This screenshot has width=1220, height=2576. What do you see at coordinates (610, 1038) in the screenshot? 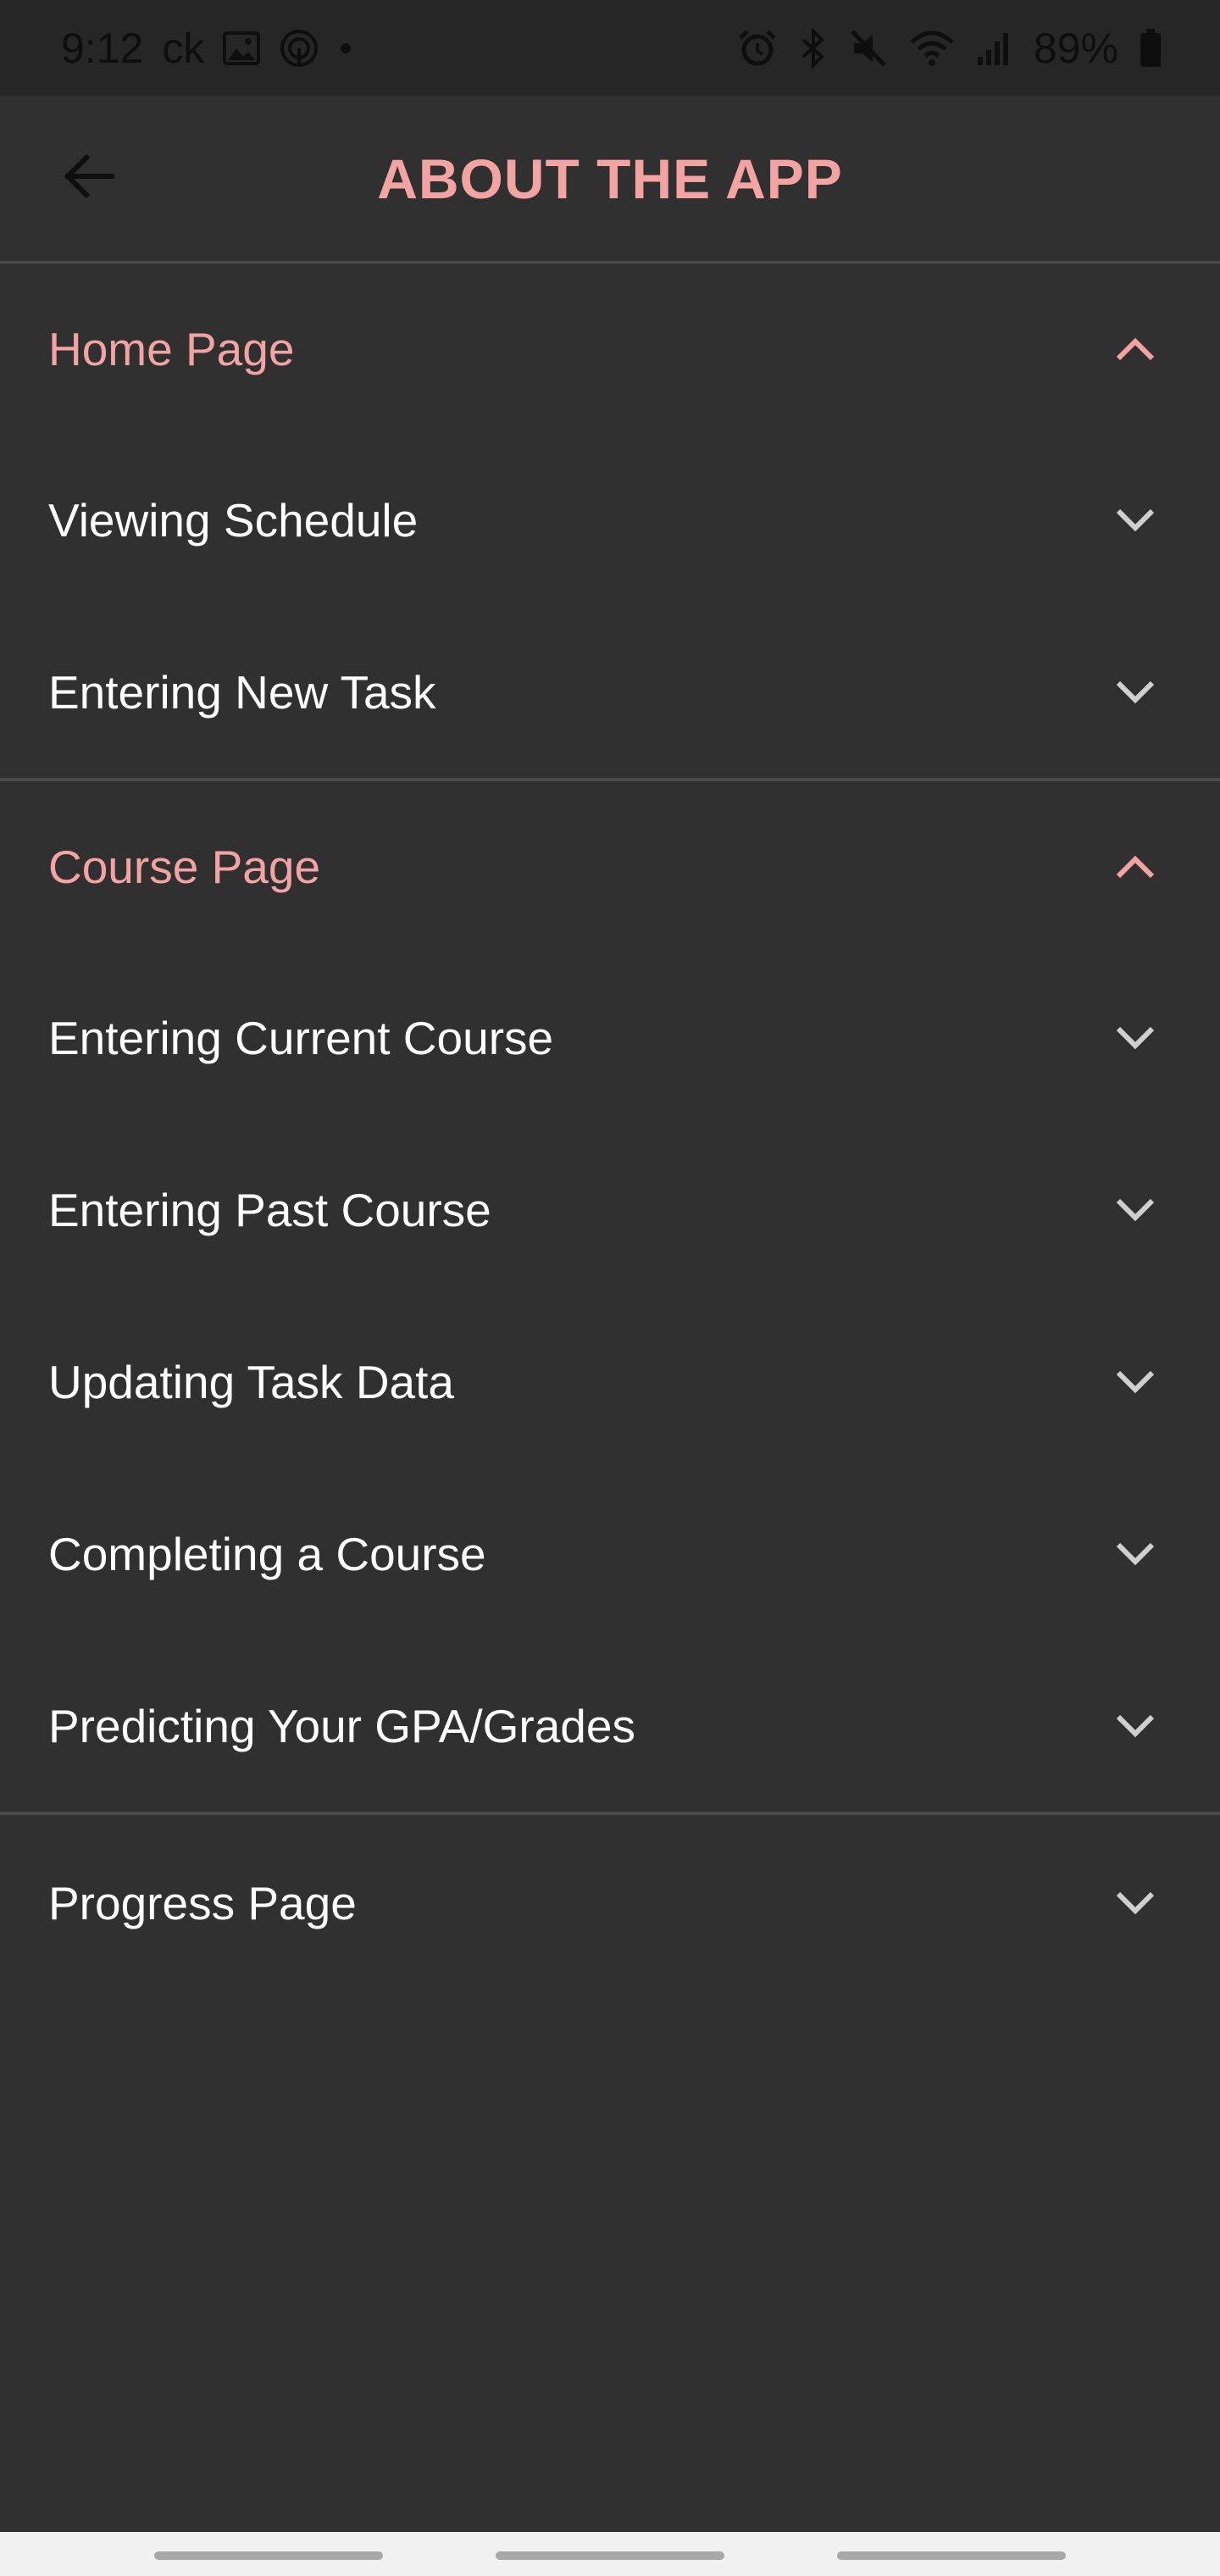
I see `list-item-entering-current-course: Entering Current Course` at bounding box center [610, 1038].